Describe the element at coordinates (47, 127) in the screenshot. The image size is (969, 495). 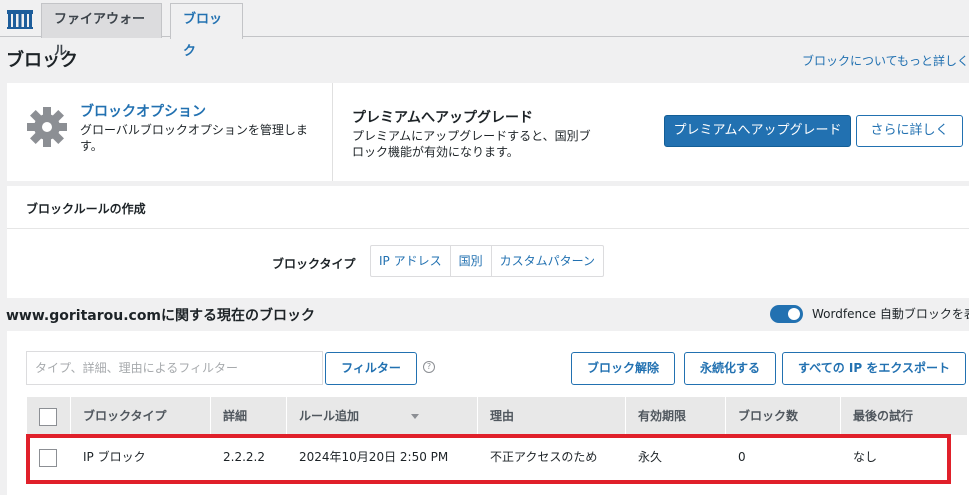
I see `gear-icon` at that location.